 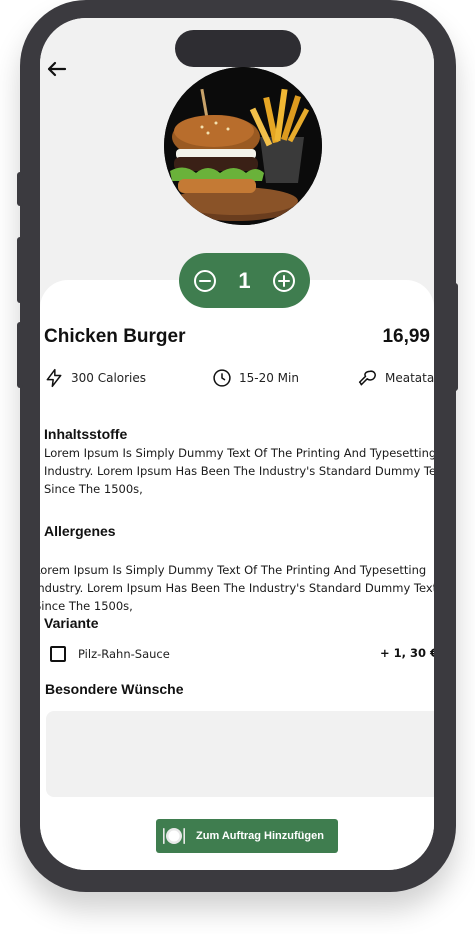 What do you see at coordinates (174, 836) in the screenshot?
I see `plate-cutlery-icon` at bounding box center [174, 836].